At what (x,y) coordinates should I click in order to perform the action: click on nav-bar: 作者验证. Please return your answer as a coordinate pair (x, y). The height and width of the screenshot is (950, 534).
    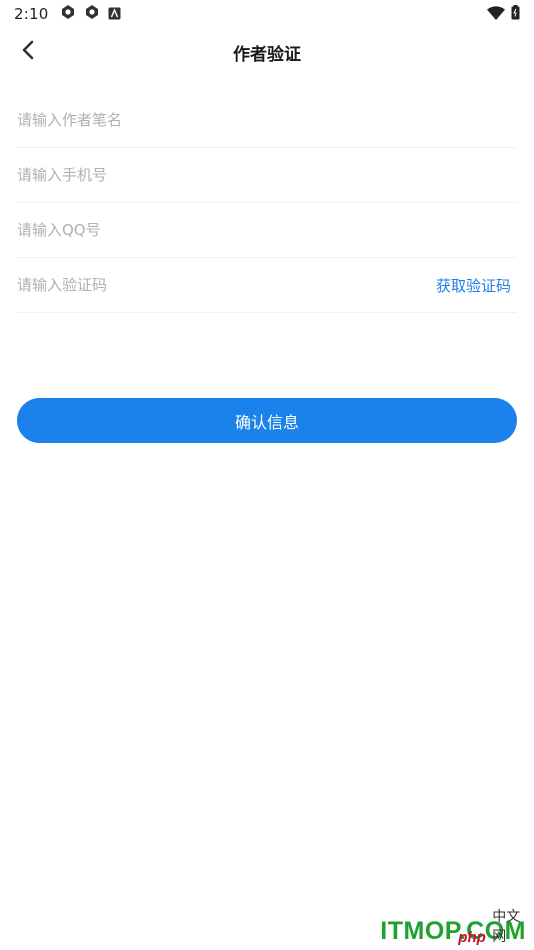
    Looking at the image, I should click on (267, 52).